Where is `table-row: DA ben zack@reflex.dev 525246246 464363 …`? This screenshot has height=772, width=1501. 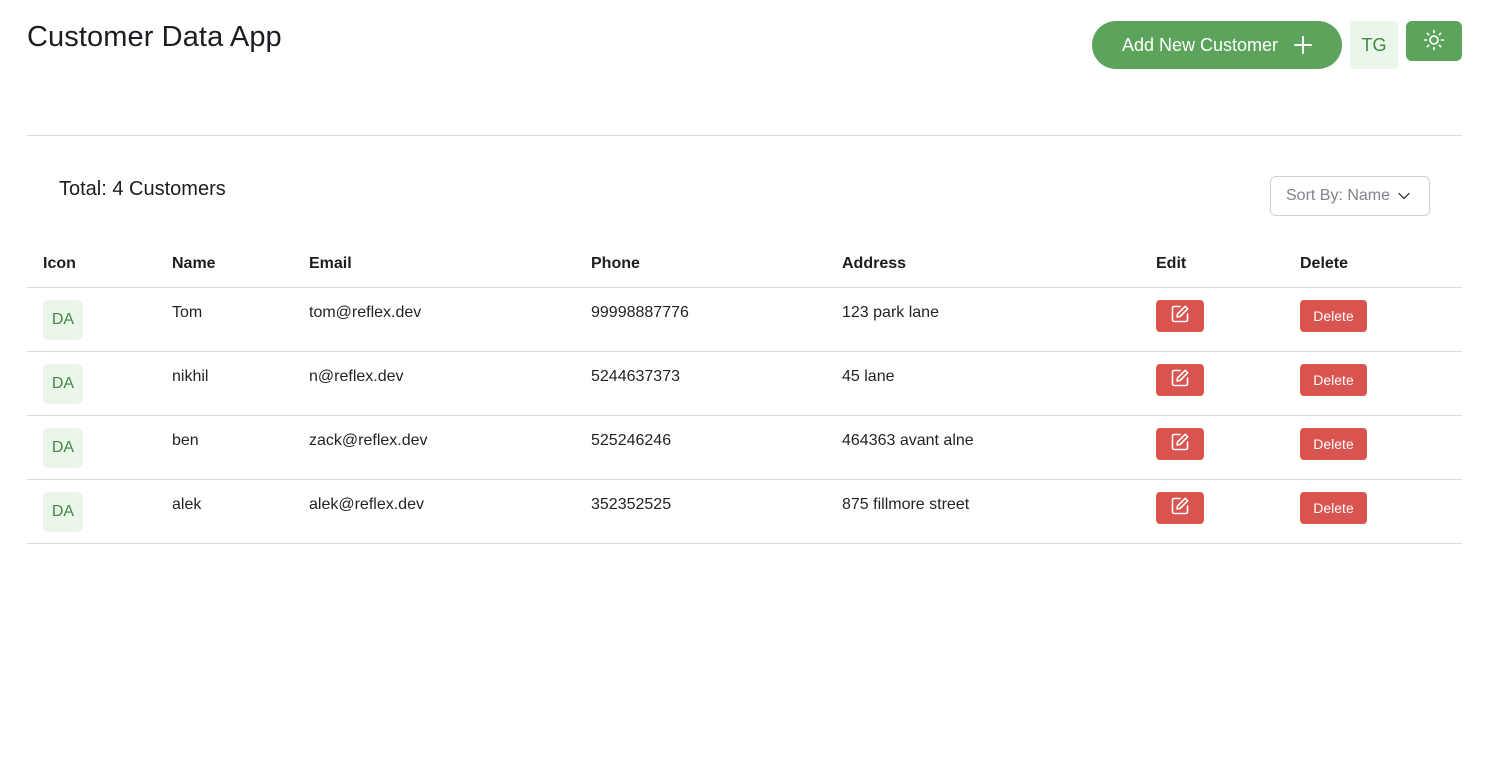
table-row: DA ben zack@reflex.dev 525246246 464363 … is located at coordinates (744, 447).